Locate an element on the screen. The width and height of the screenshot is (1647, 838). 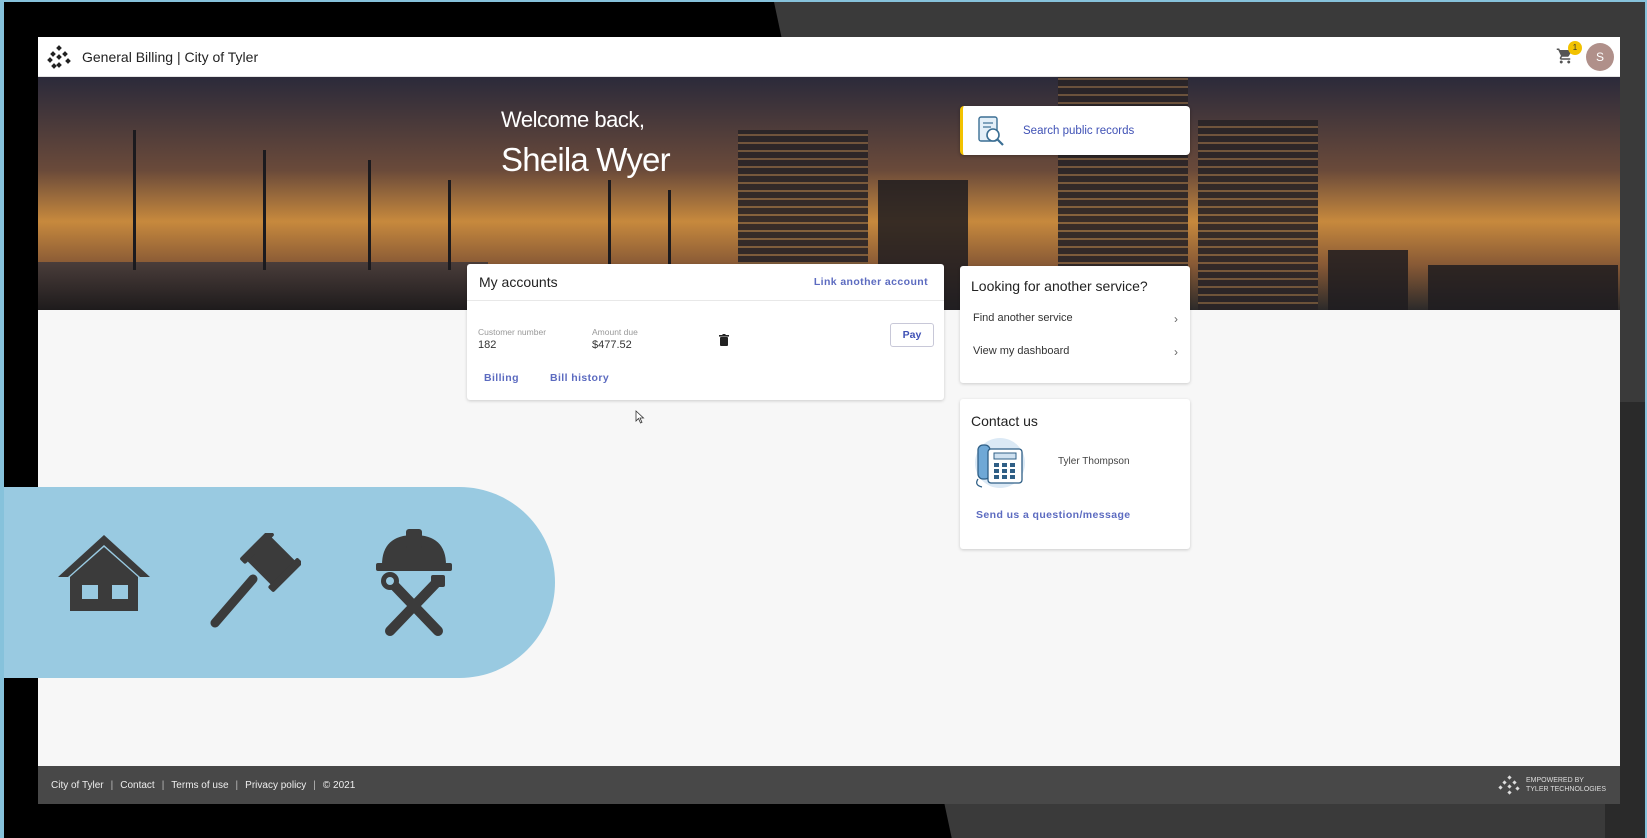
customer-number-value: 182 is located at coordinates (487, 345).